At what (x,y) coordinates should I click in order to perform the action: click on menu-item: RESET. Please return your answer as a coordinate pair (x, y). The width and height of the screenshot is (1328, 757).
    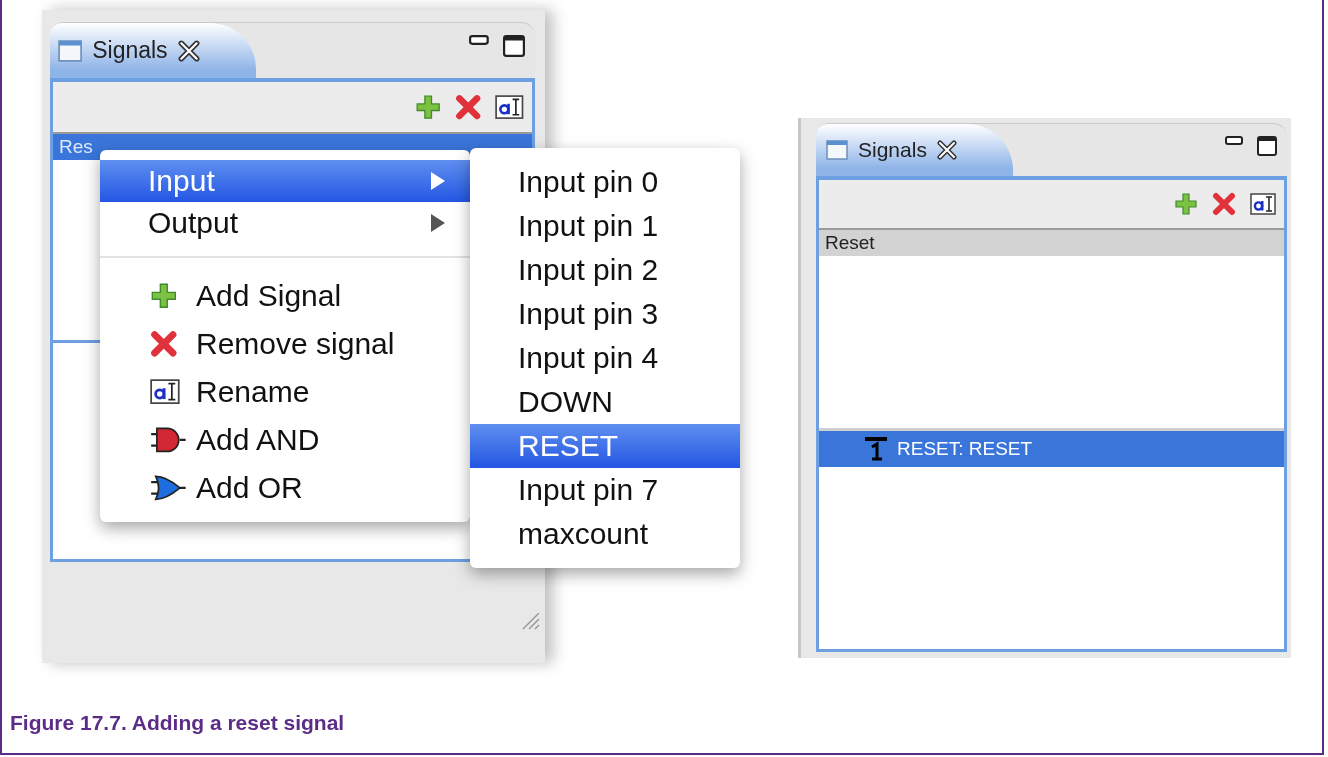
    Looking at the image, I should click on (605, 446).